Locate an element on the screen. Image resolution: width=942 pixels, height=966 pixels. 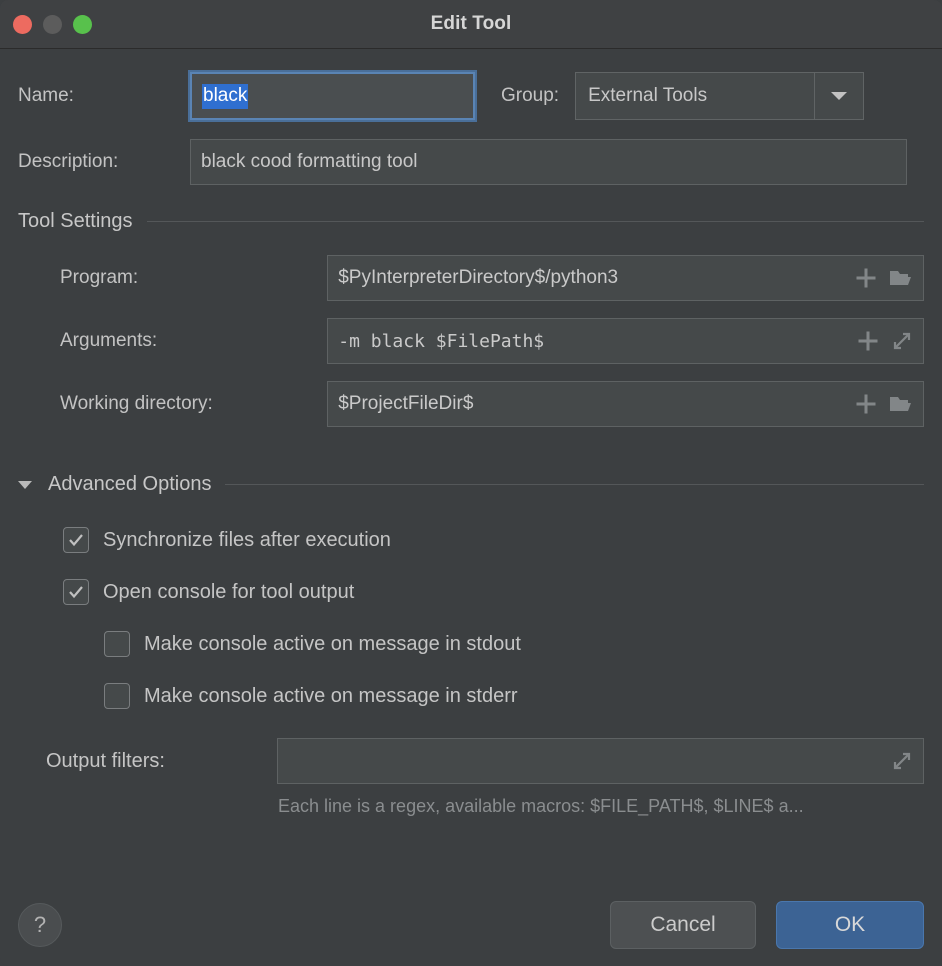
titlebar: Edit Tool is located at coordinates (471, 24).